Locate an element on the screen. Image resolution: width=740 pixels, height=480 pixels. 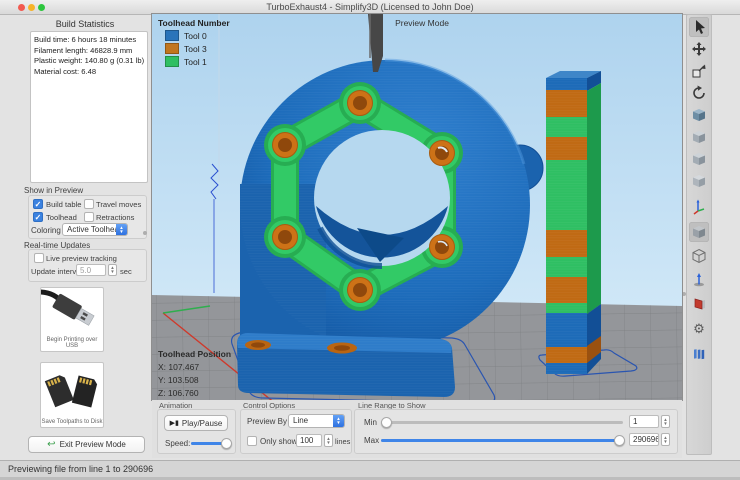
standard-view-3-button is located at coordinates (699, 159).